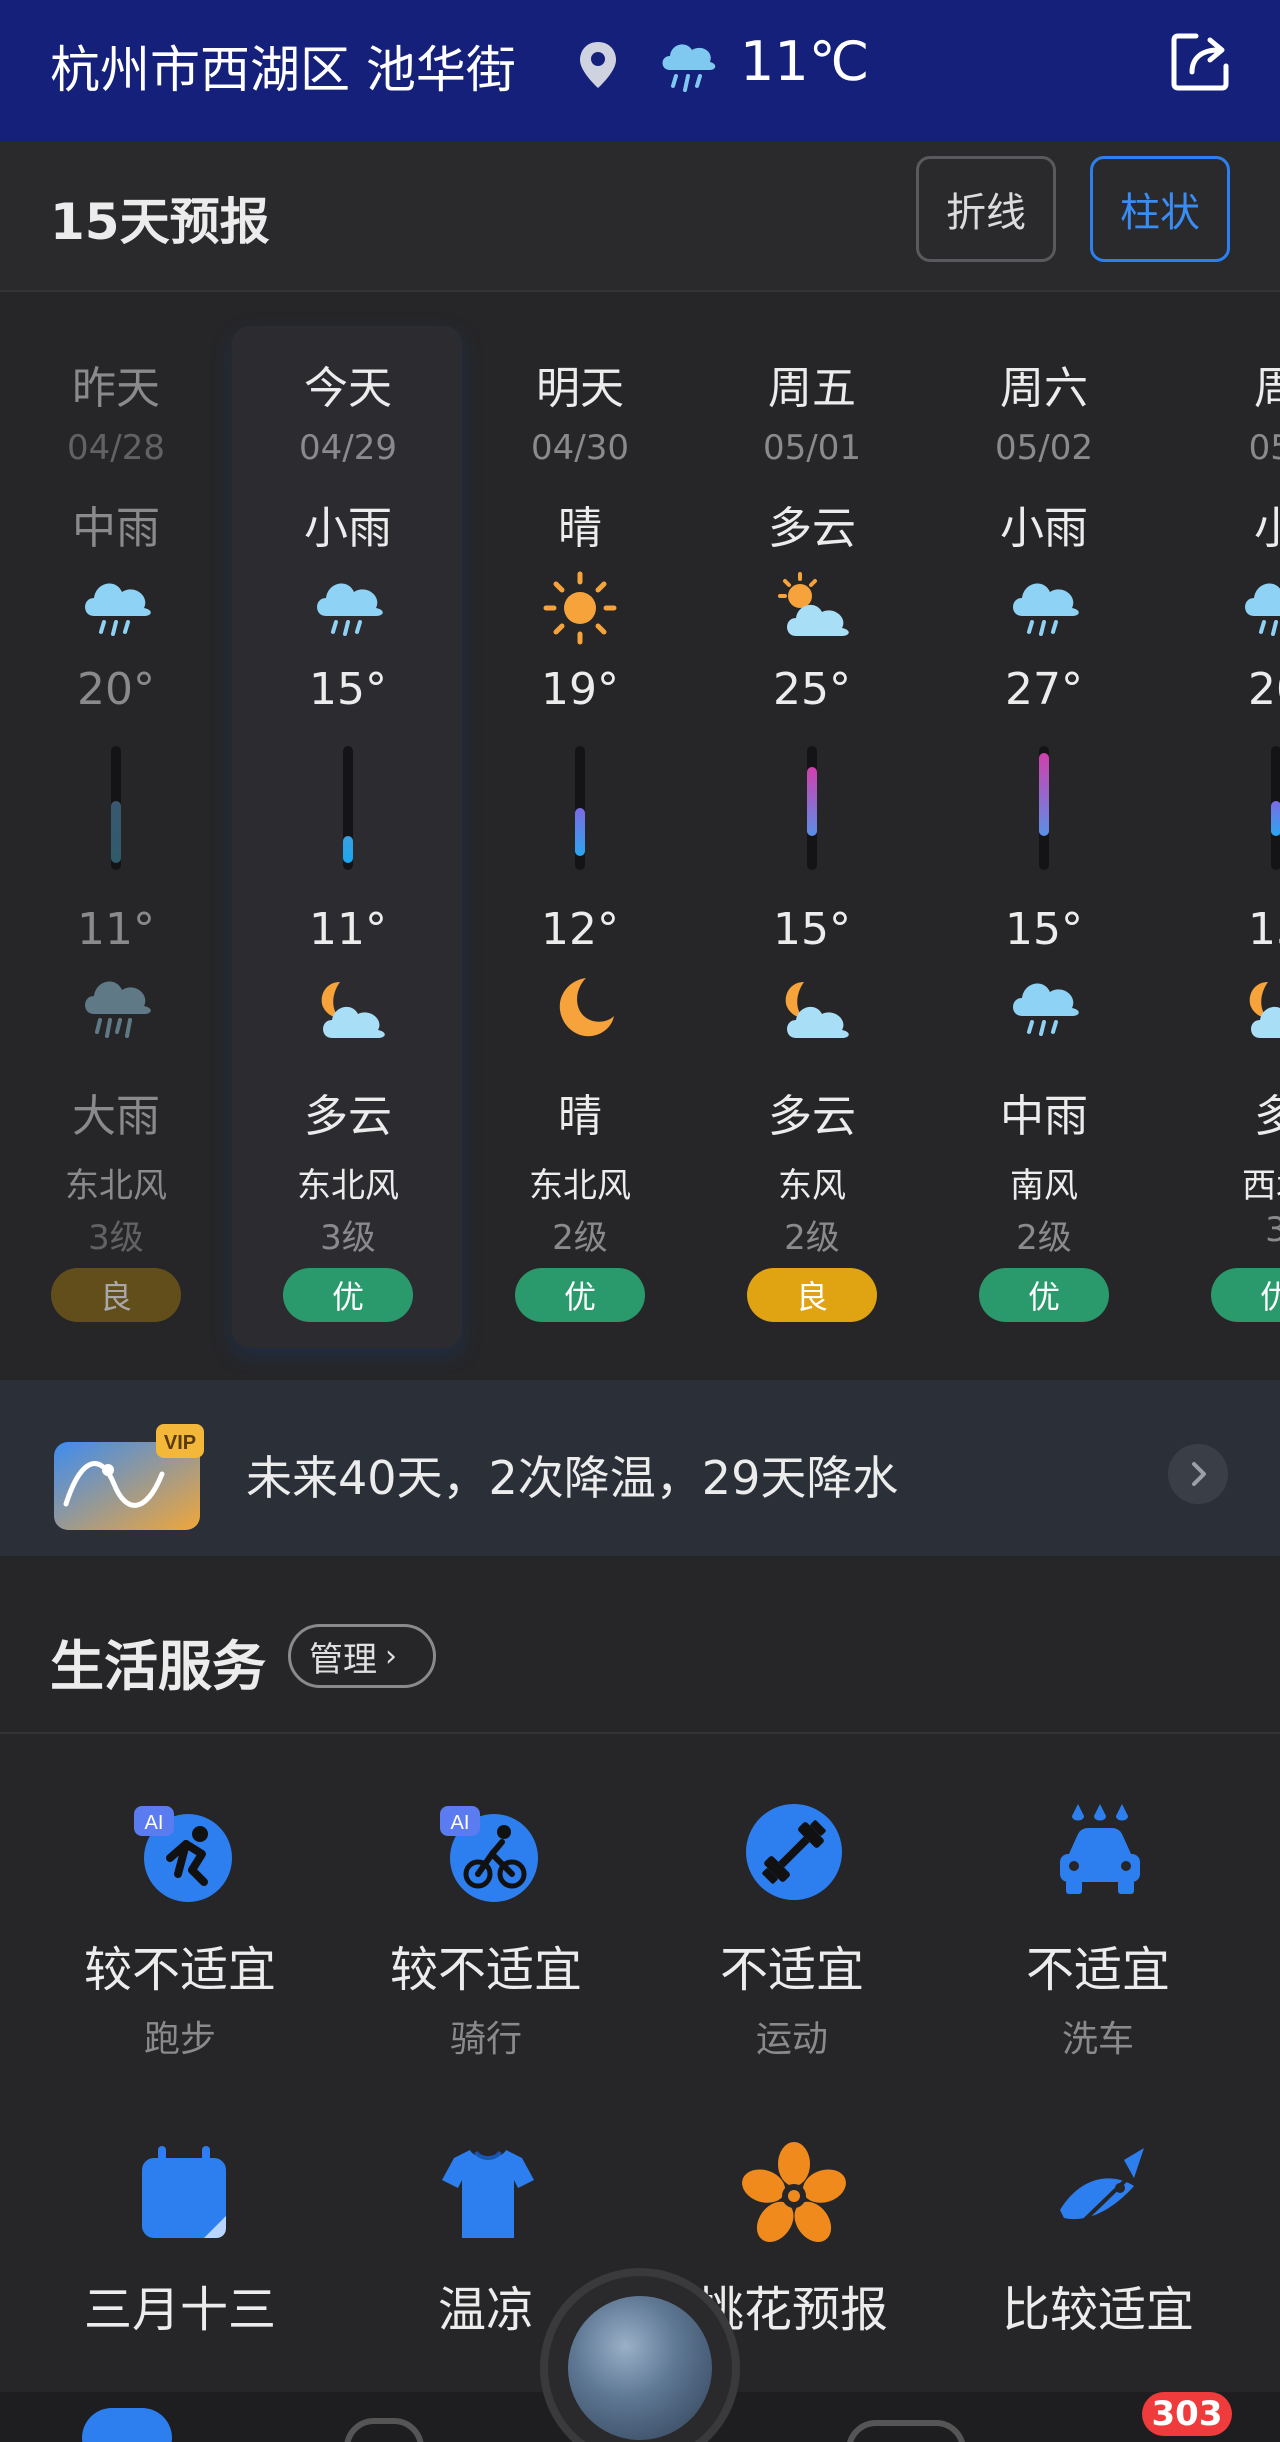 Image resolution: width=1280 pixels, height=2442 pixels. What do you see at coordinates (906, 2431) in the screenshot?
I see `community-tab-icon` at bounding box center [906, 2431].